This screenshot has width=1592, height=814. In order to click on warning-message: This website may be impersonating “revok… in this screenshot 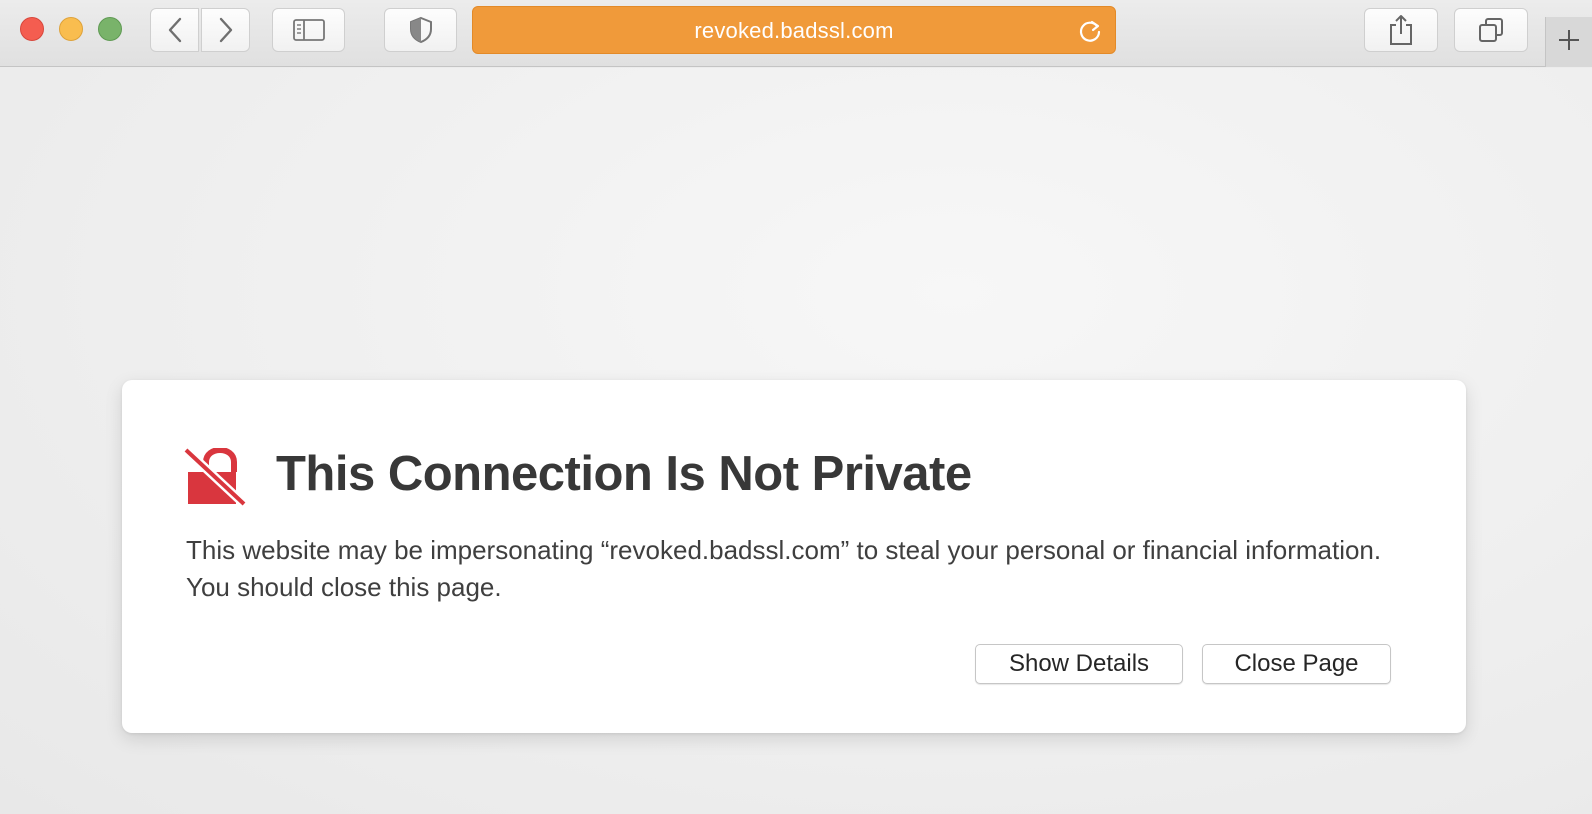, I will do `click(784, 568)`.